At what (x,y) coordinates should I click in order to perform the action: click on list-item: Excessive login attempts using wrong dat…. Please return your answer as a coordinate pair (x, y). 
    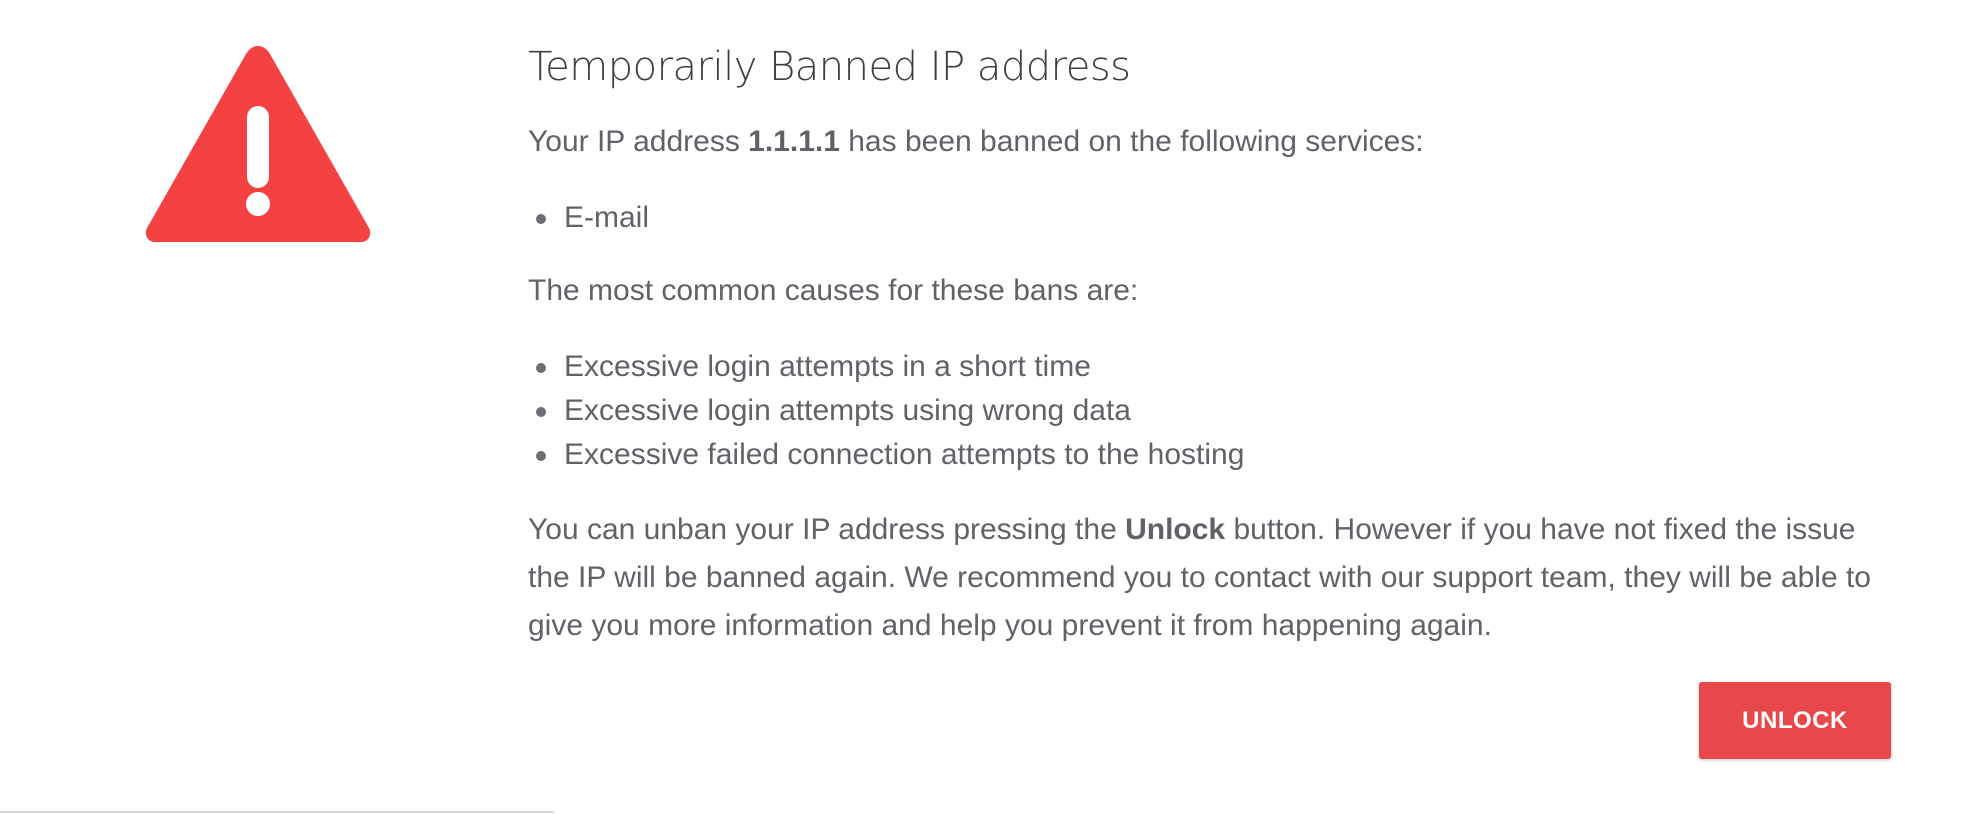
    Looking at the image, I should click on (886, 411).